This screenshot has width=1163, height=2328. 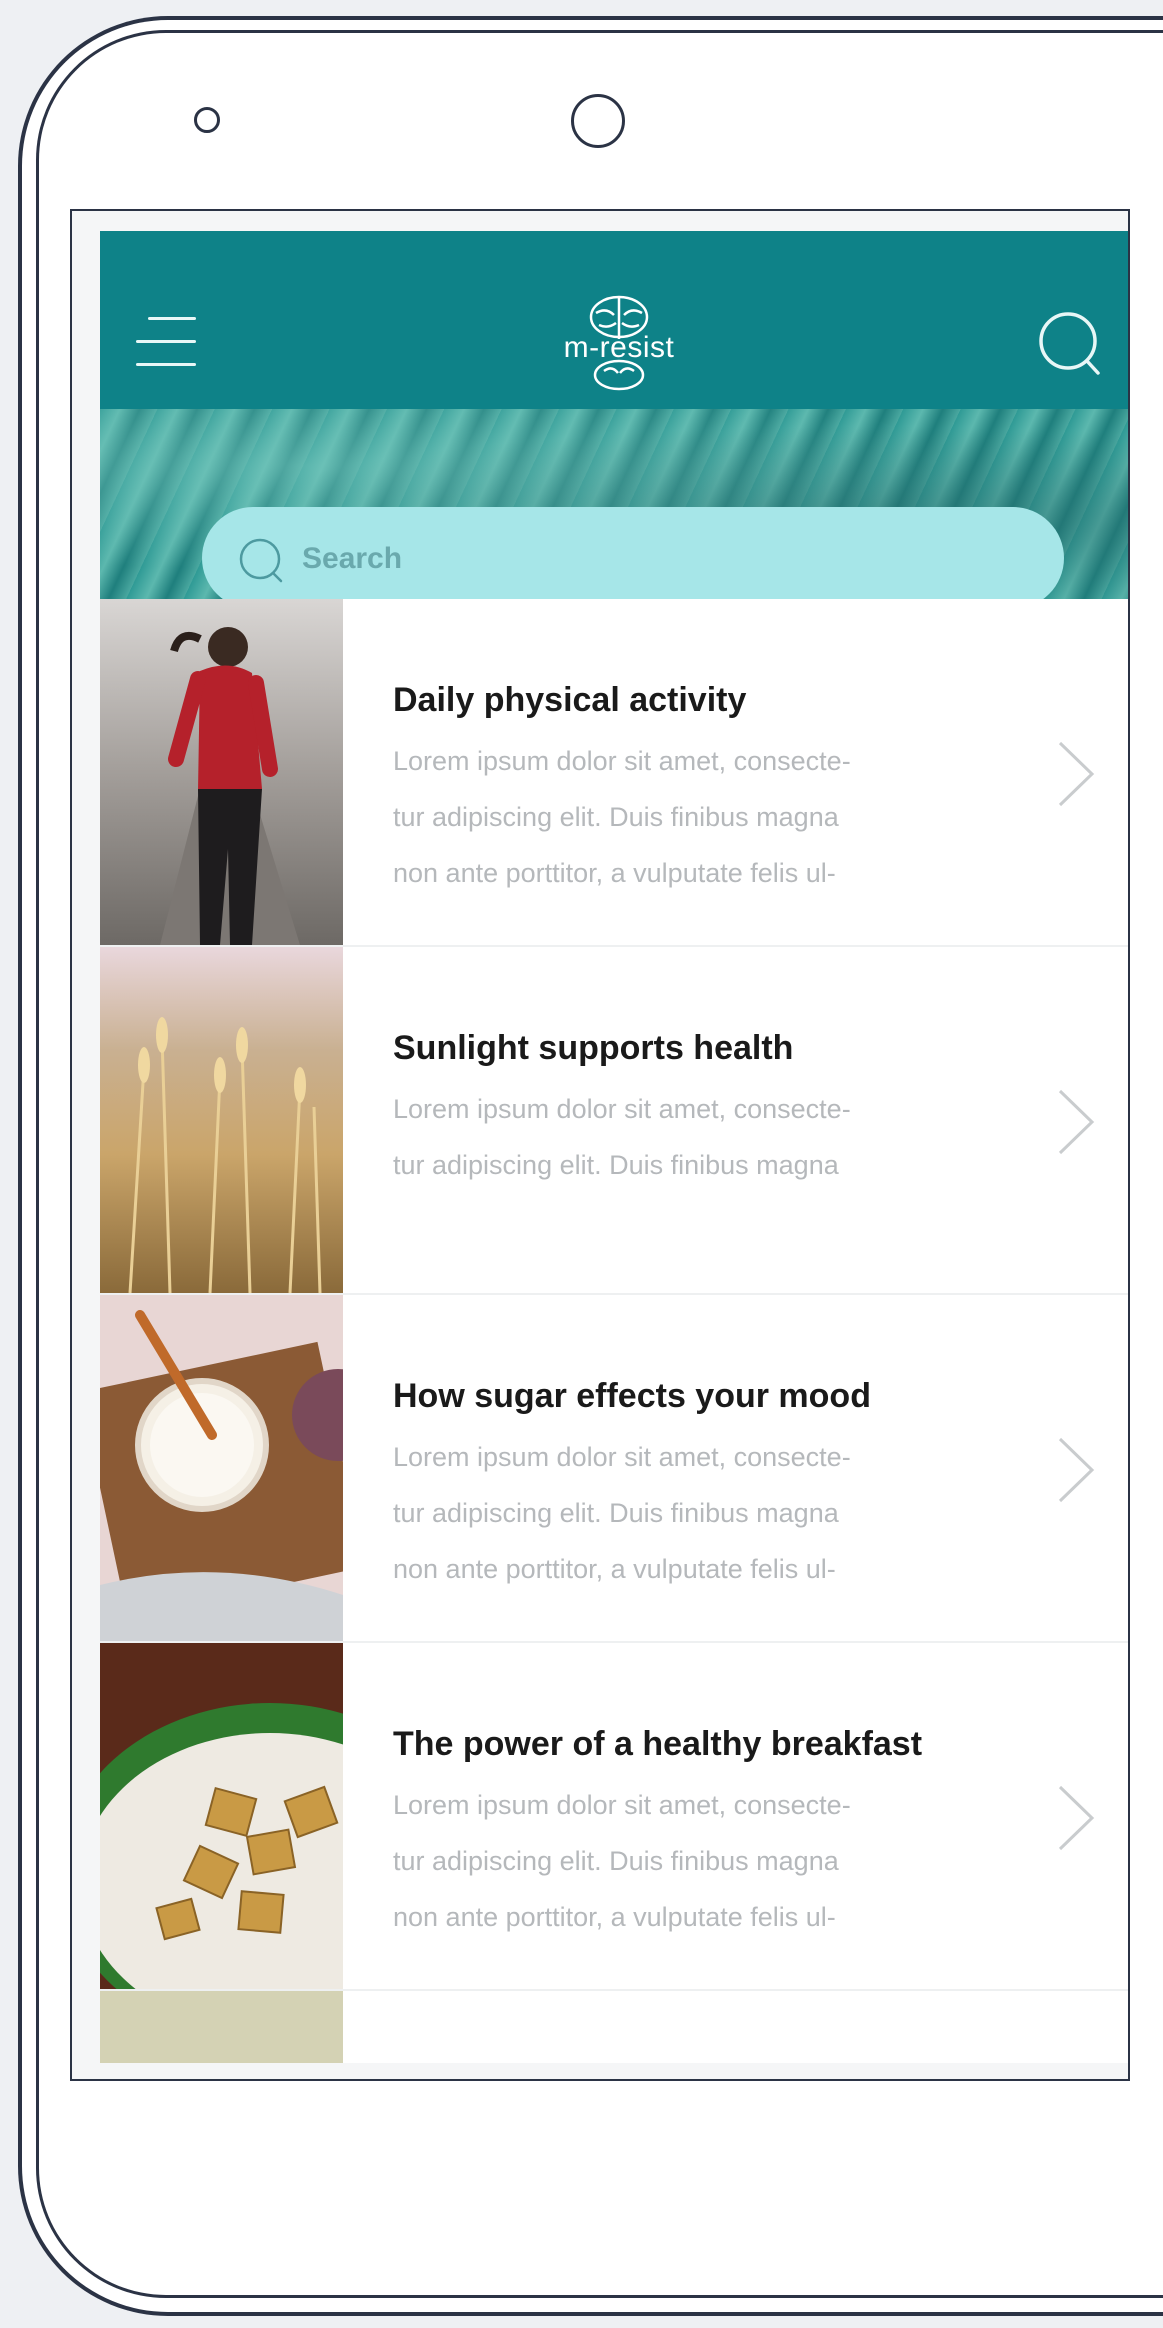 I want to click on search-bar-icon, so click(x=261, y=560).